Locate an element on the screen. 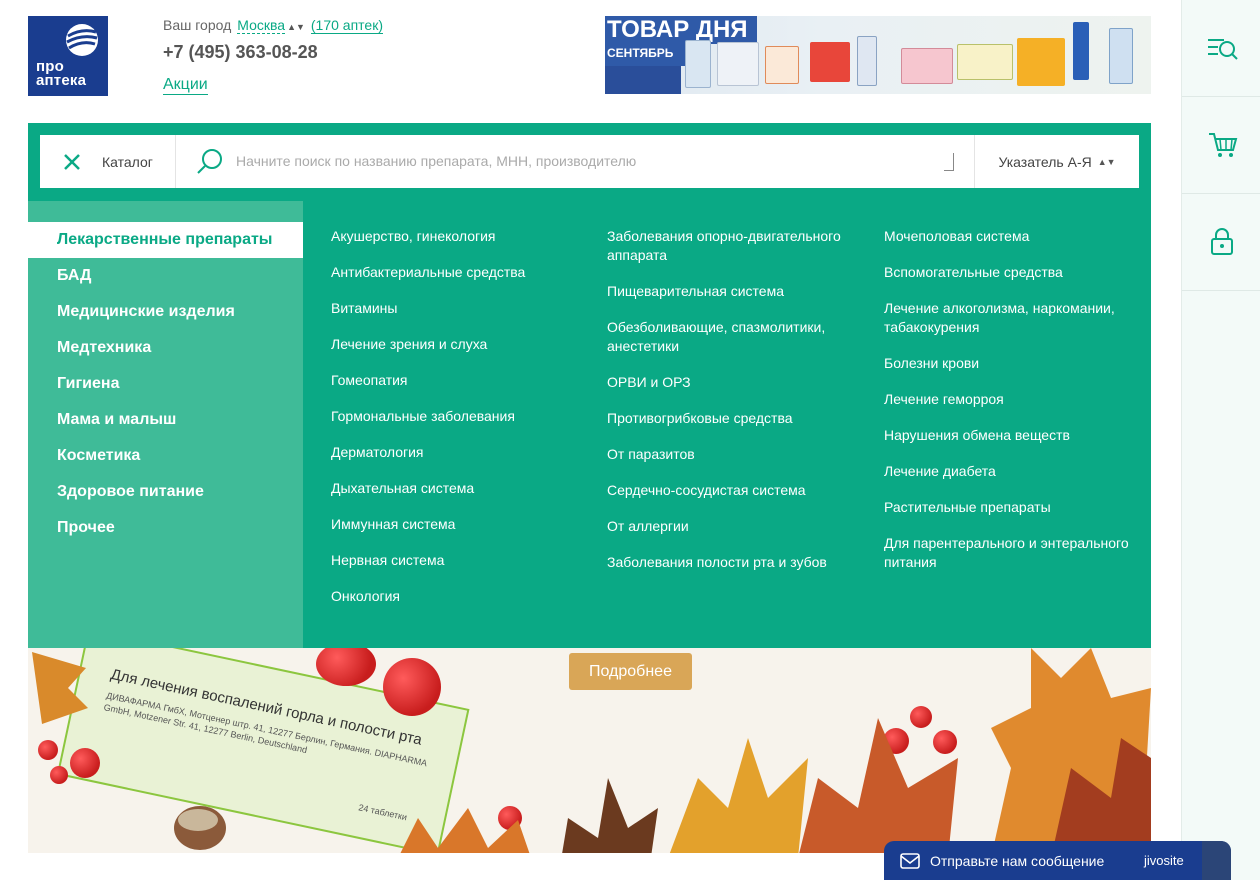 This screenshot has width=1260, height=880. subcategory-link: Нарушения обмена веществ is located at coordinates (1015, 435).